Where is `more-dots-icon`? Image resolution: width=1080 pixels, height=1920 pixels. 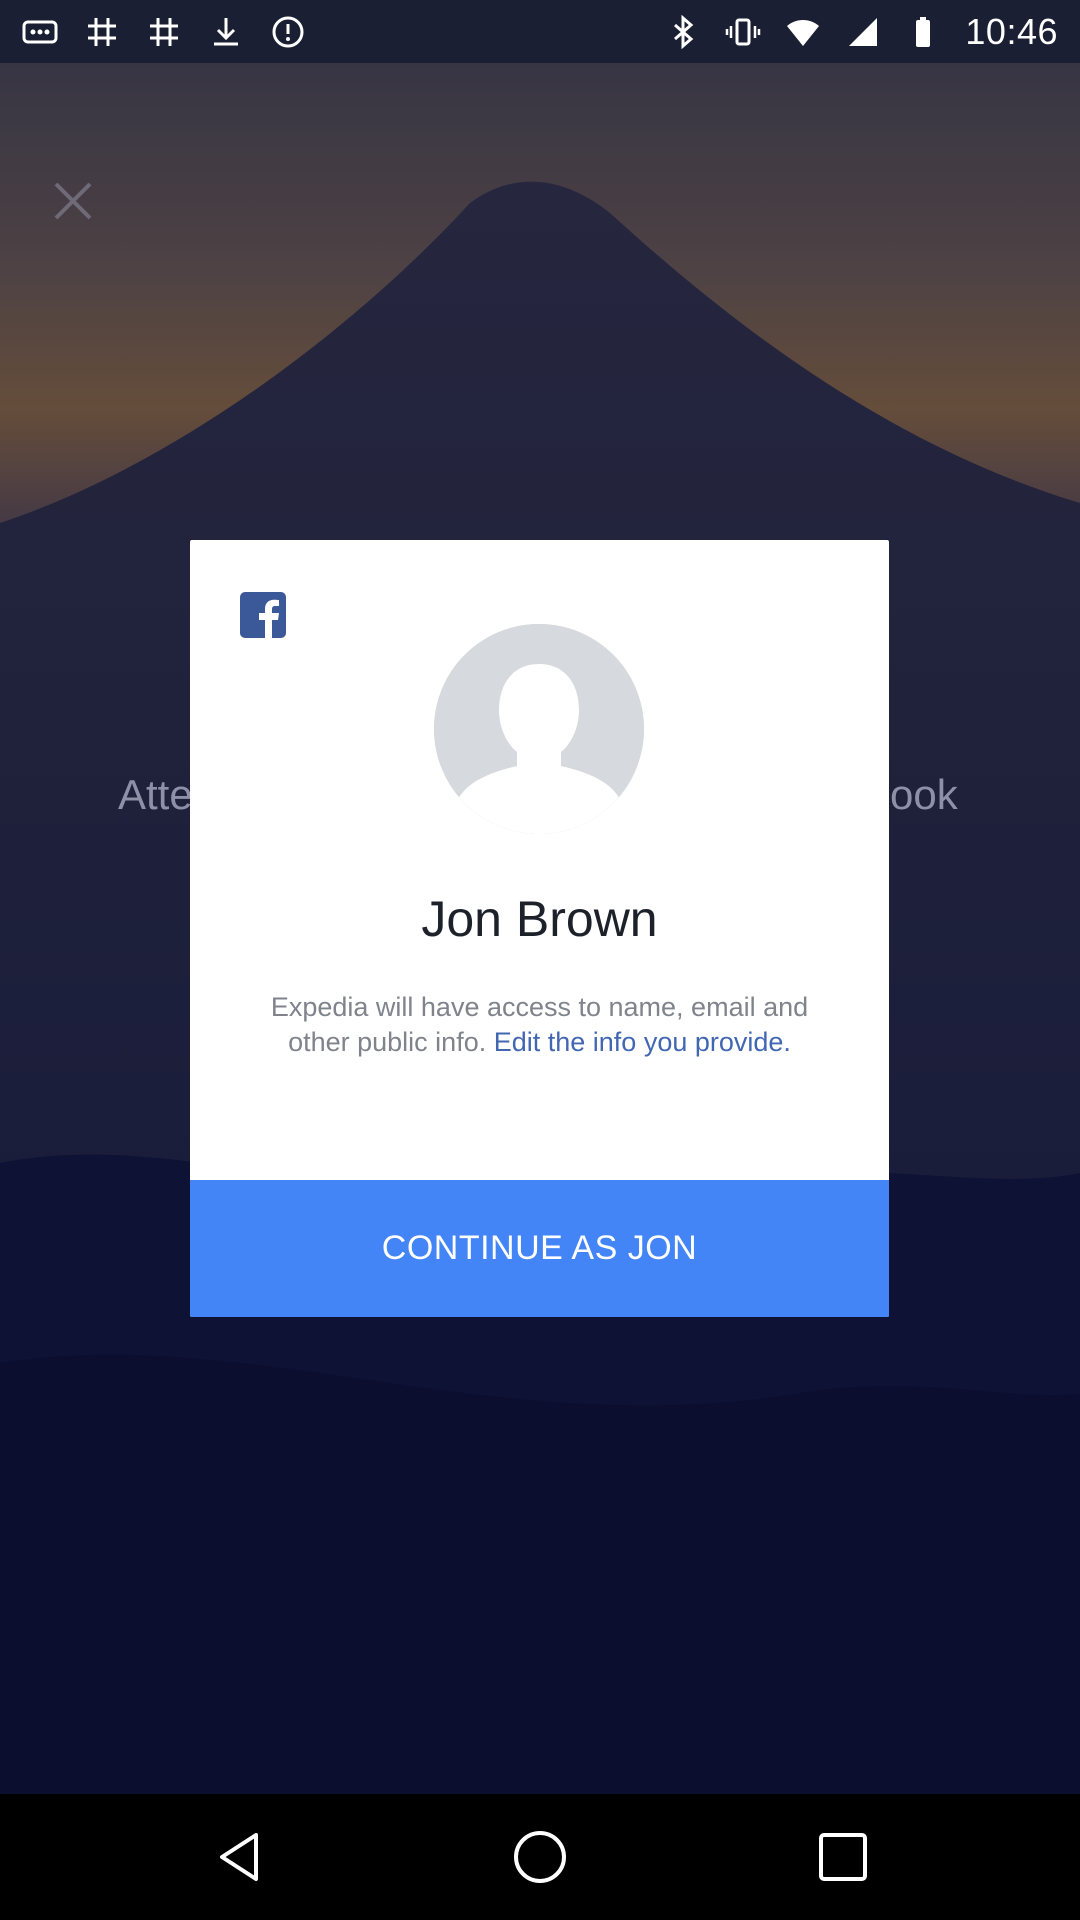 more-dots-icon is located at coordinates (40, 32).